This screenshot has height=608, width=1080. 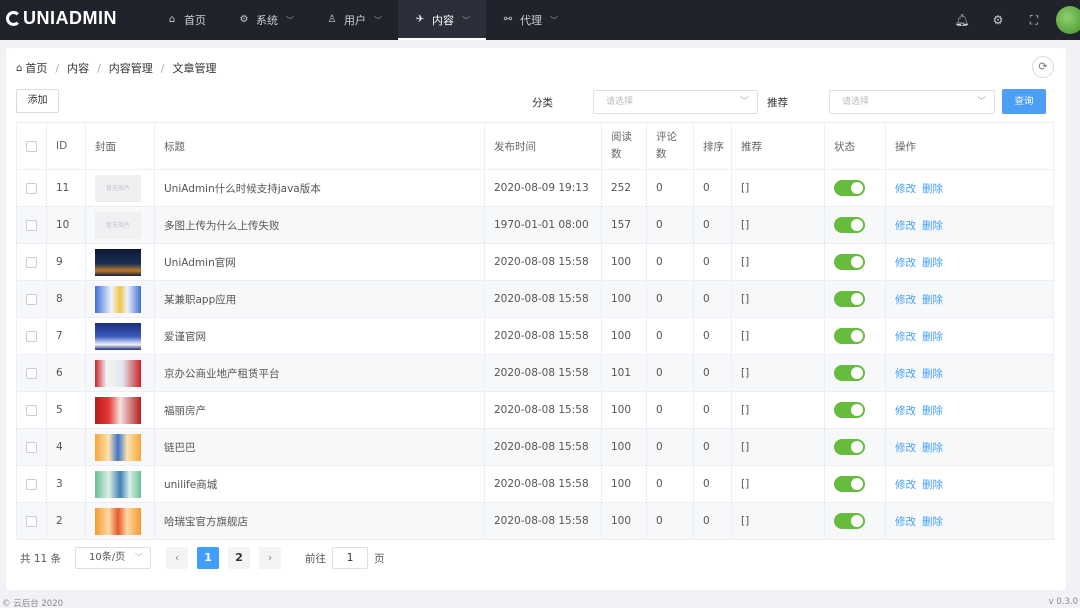 I want to click on nav-item-label: 系统, so click(x=267, y=20).